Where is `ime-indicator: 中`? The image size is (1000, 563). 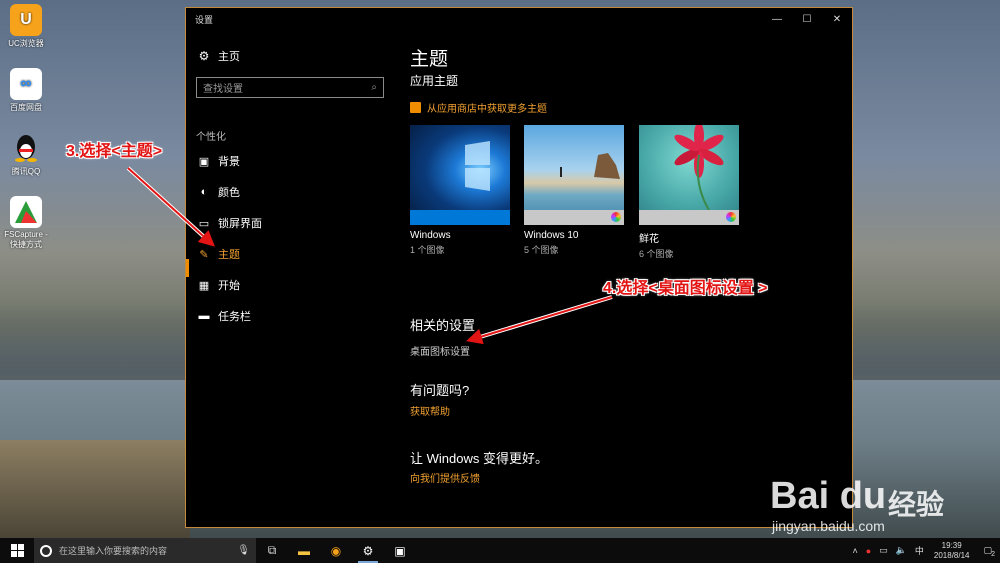
ime-indicator: 中 is located at coordinates (919, 550).